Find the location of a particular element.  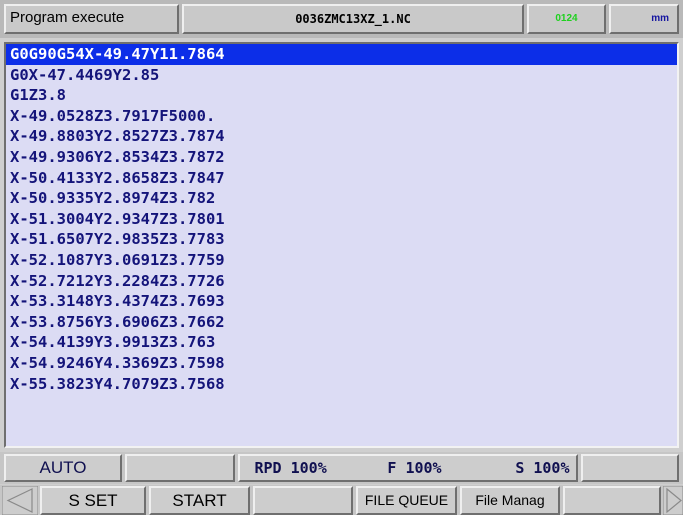

softkey-blank-right is located at coordinates (612, 500).